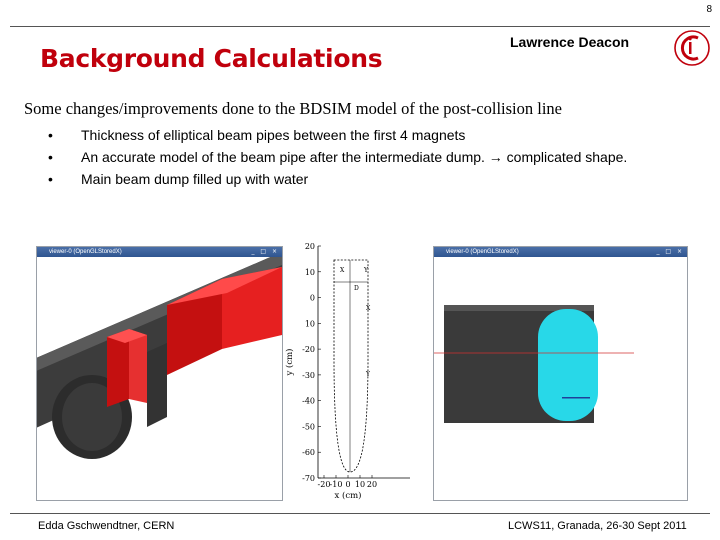 The width and height of the screenshot is (720, 540). Describe the element at coordinates (368, 179) in the screenshot. I see `bullet-item: • Main beam dump filled up with water` at that location.